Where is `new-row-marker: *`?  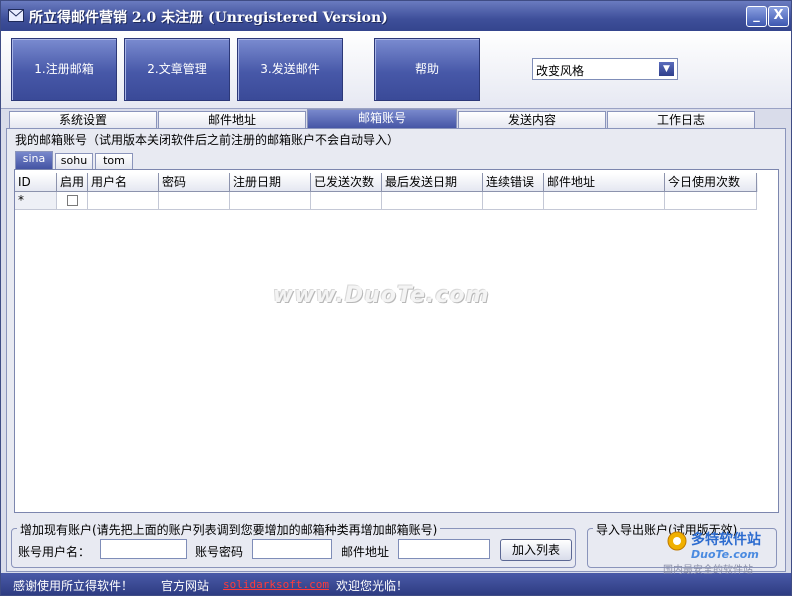 new-row-marker: * is located at coordinates (36, 201).